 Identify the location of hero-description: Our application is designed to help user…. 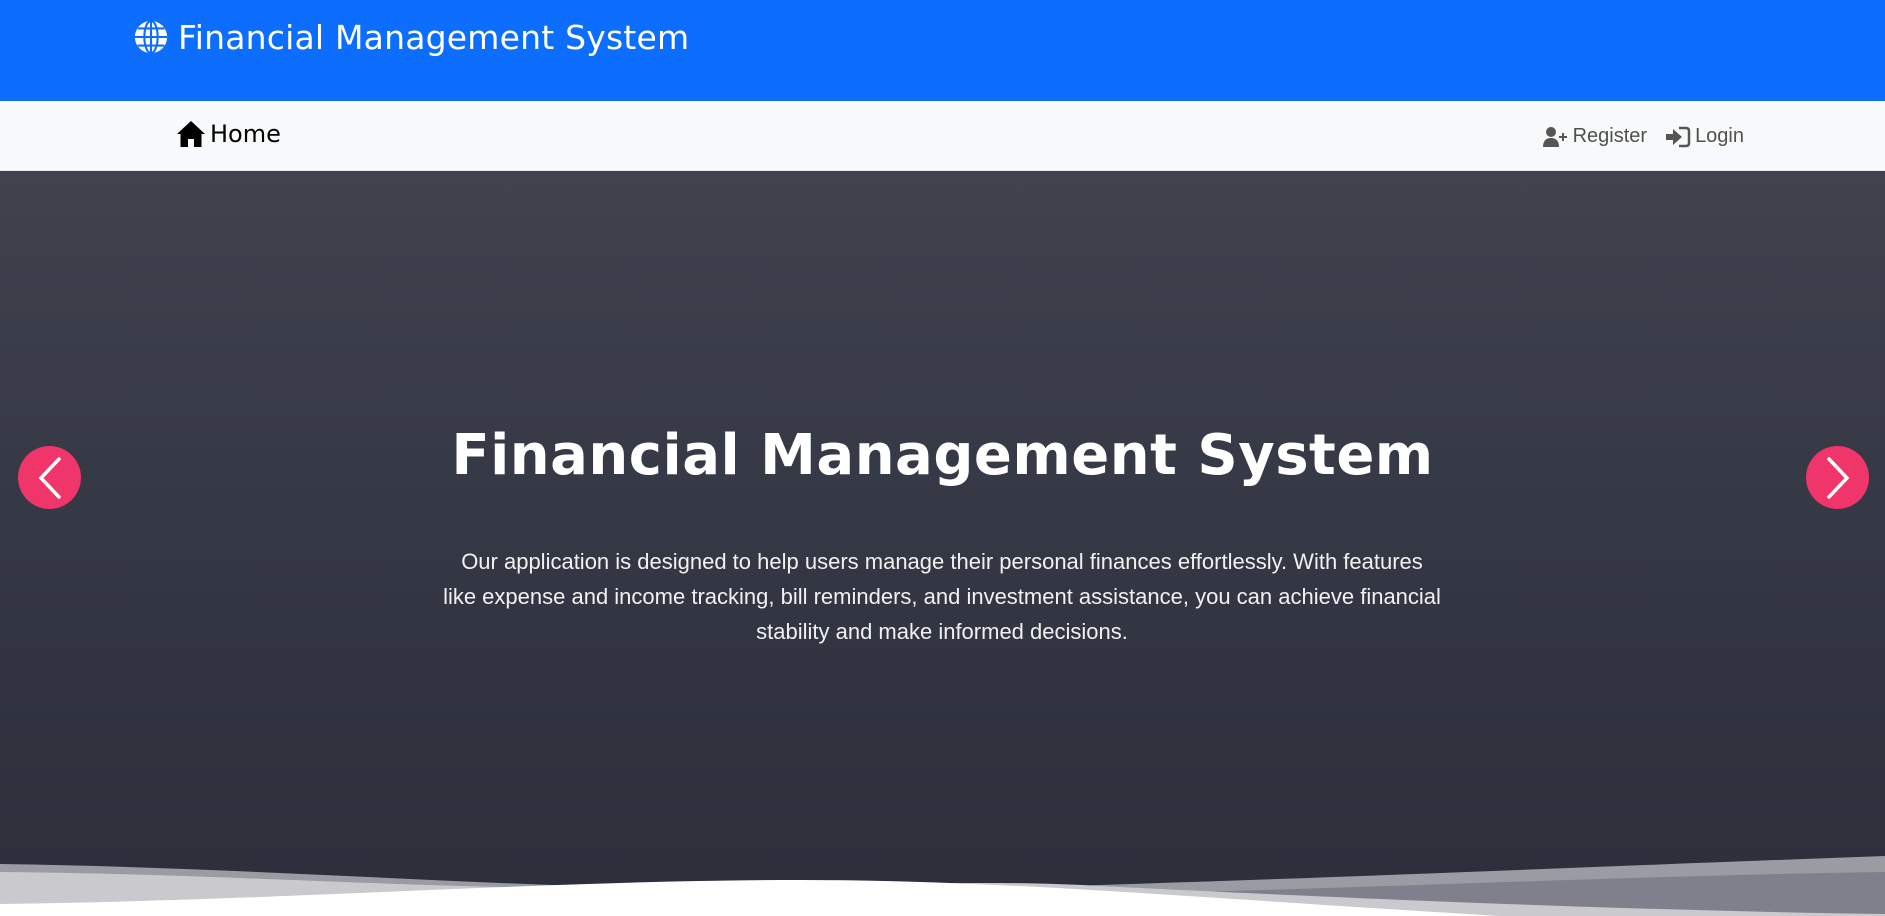
(942, 596).